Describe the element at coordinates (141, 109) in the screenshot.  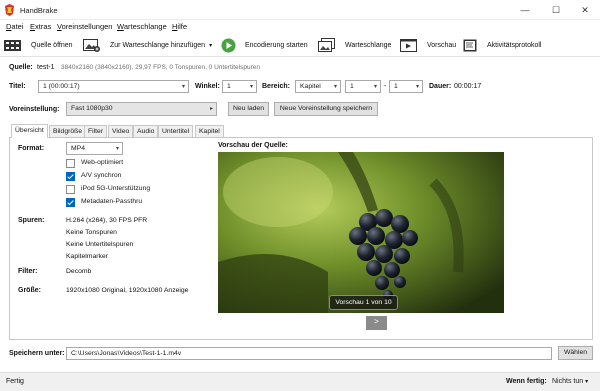
I see `preset-select: Fast 1080p30 ▸` at that location.